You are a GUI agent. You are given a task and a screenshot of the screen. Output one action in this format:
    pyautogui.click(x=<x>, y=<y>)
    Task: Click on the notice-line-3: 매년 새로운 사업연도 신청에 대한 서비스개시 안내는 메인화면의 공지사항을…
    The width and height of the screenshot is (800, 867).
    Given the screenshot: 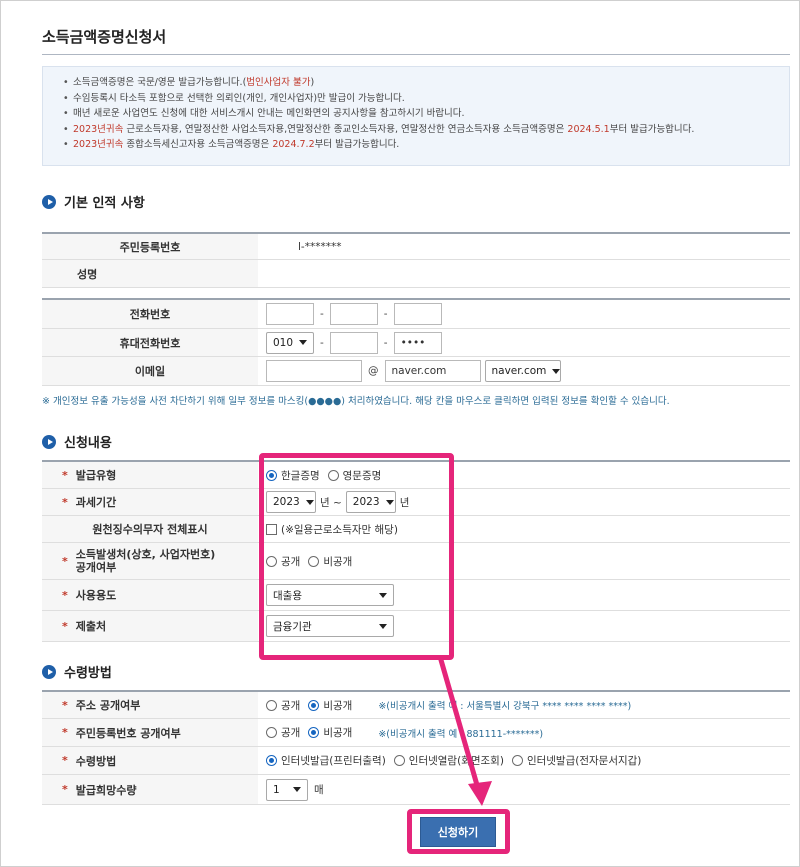 What is the action you would take?
    pyautogui.click(x=426, y=114)
    